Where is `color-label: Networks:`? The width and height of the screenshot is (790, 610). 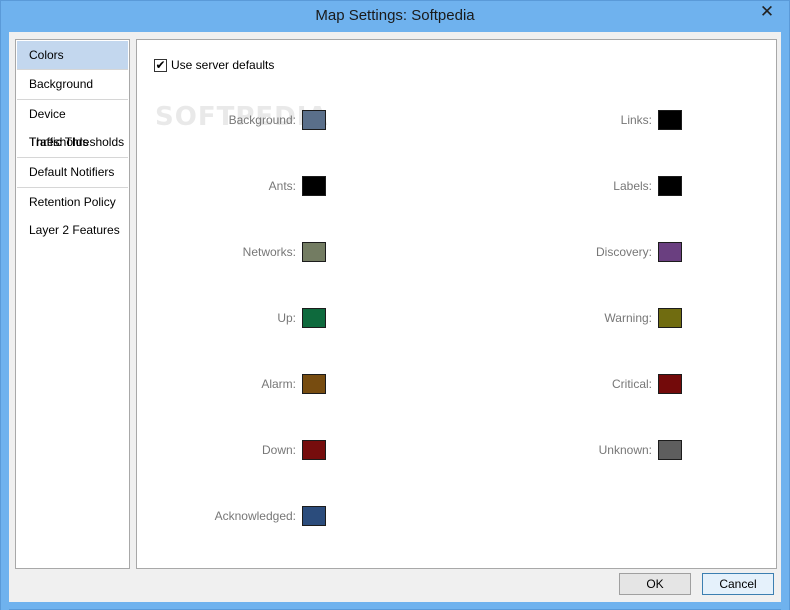
color-label: Networks: is located at coordinates (269, 252).